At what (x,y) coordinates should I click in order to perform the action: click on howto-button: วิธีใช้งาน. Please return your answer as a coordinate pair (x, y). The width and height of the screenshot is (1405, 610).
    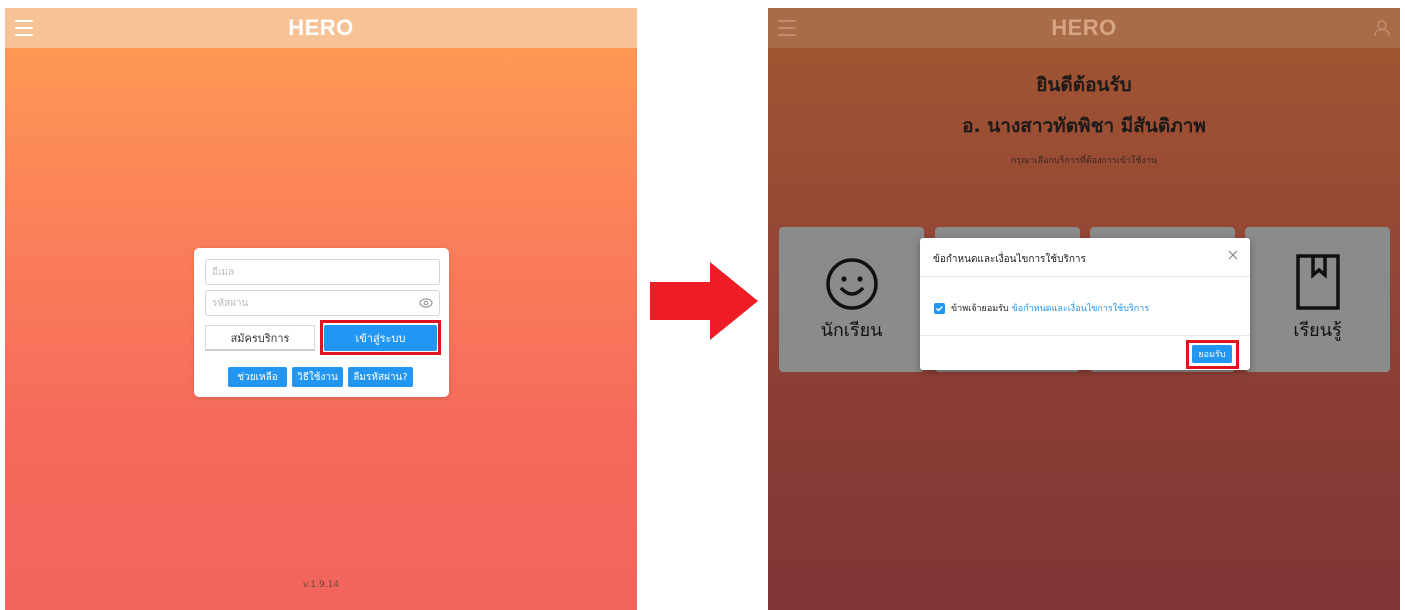
    Looking at the image, I should click on (317, 377).